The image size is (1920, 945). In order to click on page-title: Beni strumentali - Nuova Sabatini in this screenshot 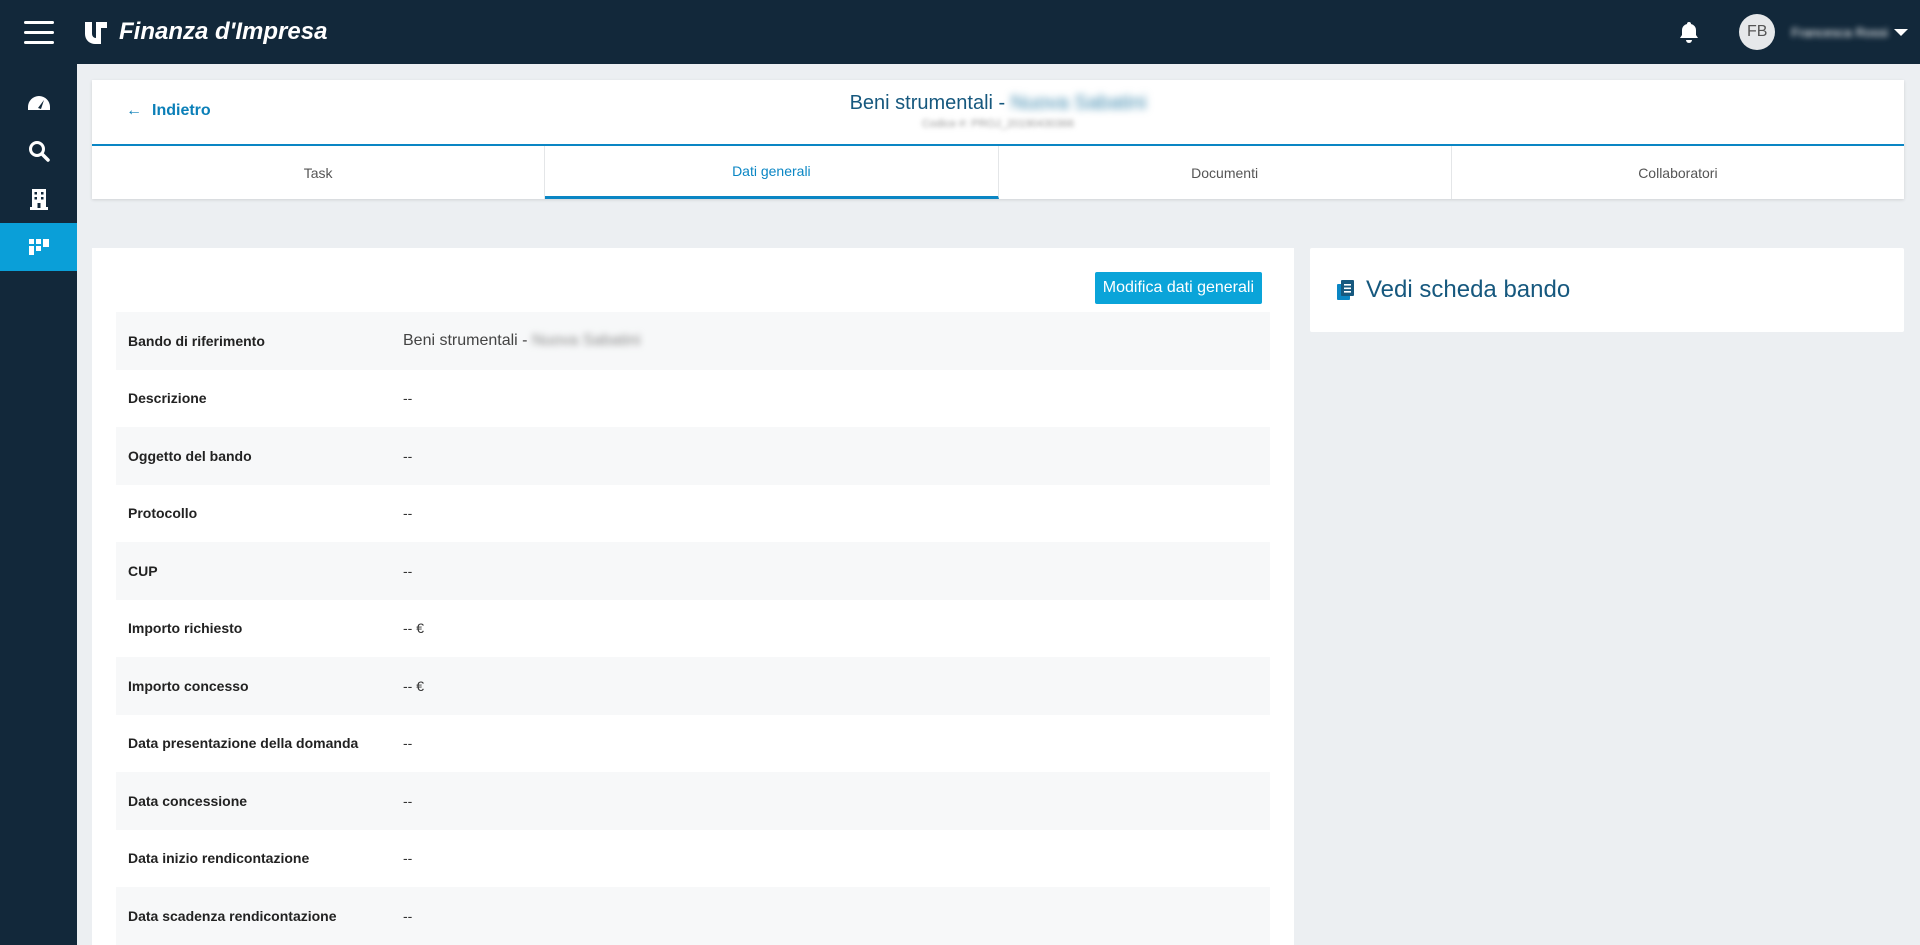, I will do `click(998, 103)`.